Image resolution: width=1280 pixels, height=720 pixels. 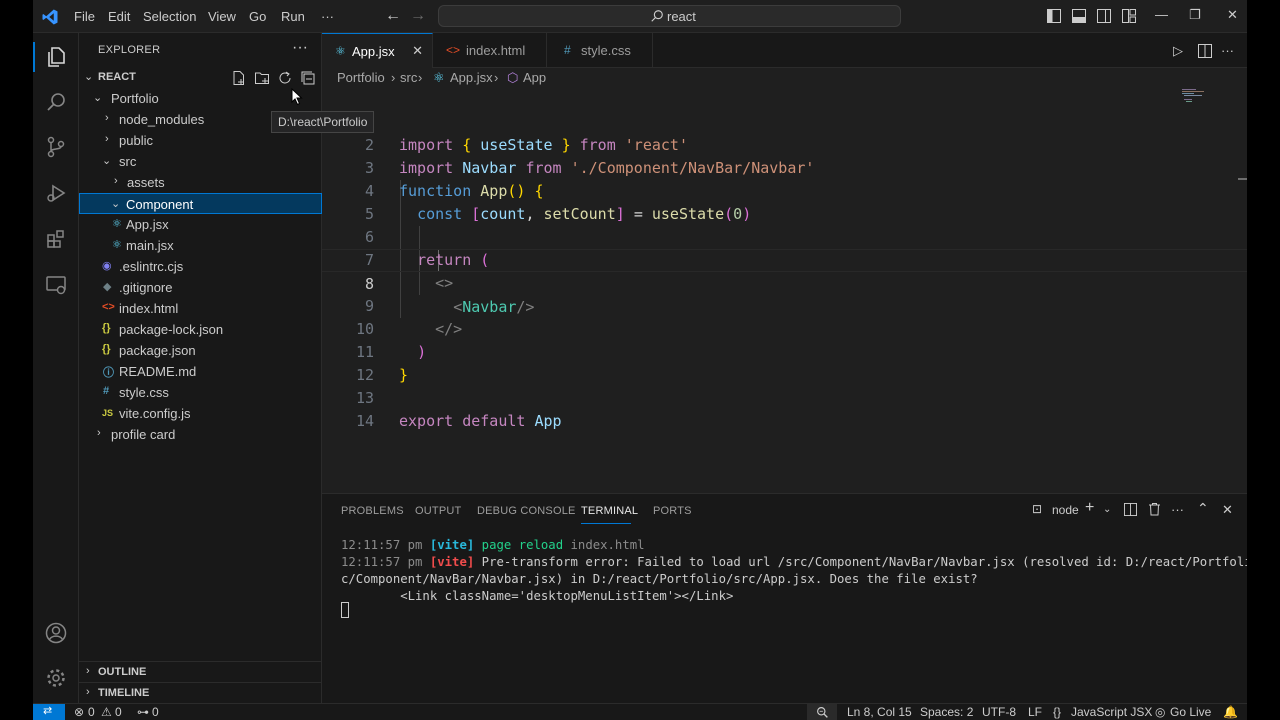 What do you see at coordinates (1232, 15) in the screenshot?
I see `close-window-icon: ✕` at bounding box center [1232, 15].